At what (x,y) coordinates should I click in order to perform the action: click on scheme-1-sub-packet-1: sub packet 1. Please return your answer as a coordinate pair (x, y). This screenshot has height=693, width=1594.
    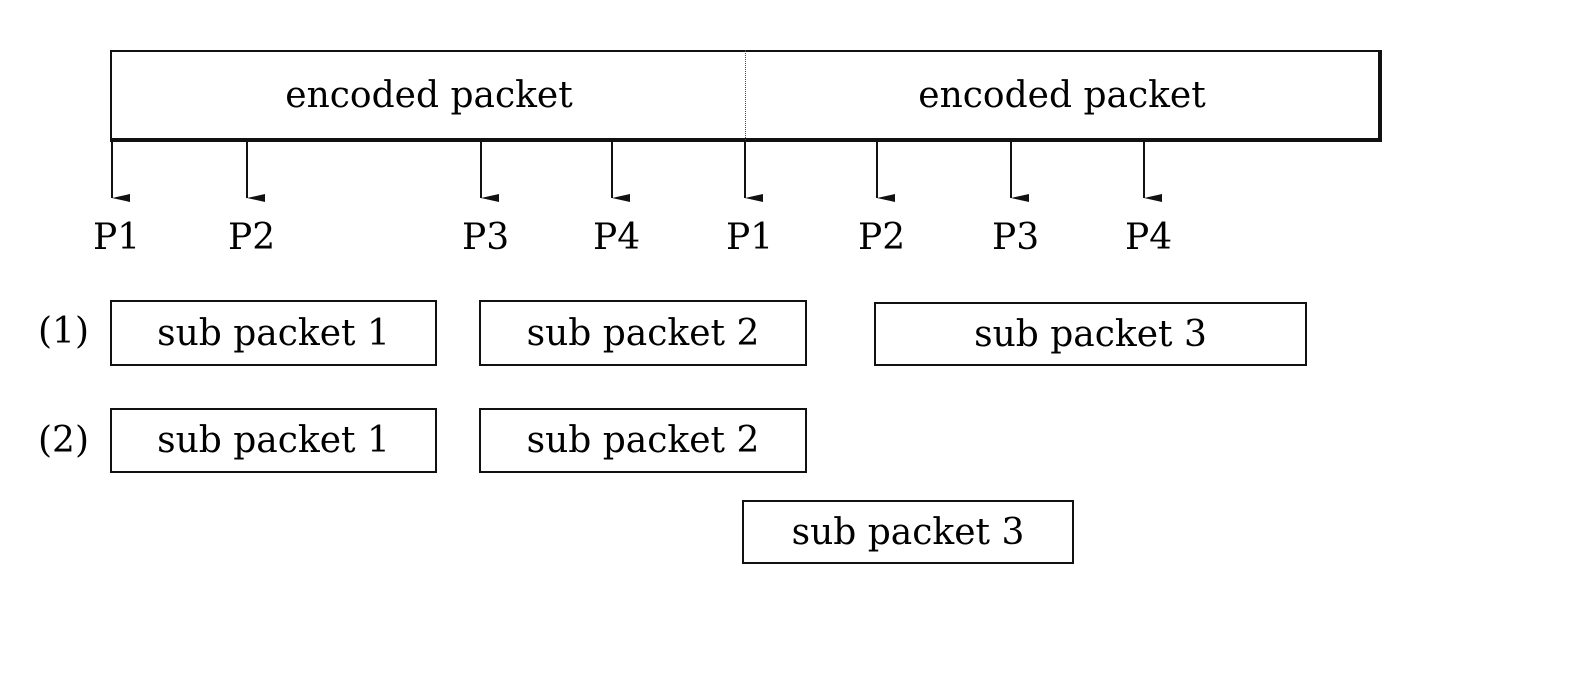
    Looking at the image, I should click on (273, 333).